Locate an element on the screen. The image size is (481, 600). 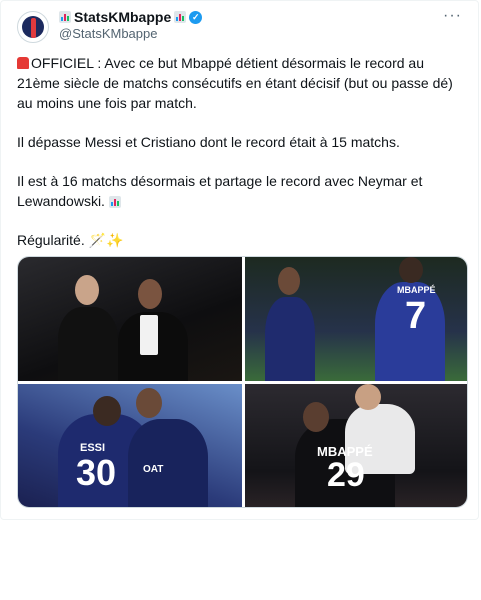
user-handle: @StatsKMbappe is located at coordinates (108, 33).